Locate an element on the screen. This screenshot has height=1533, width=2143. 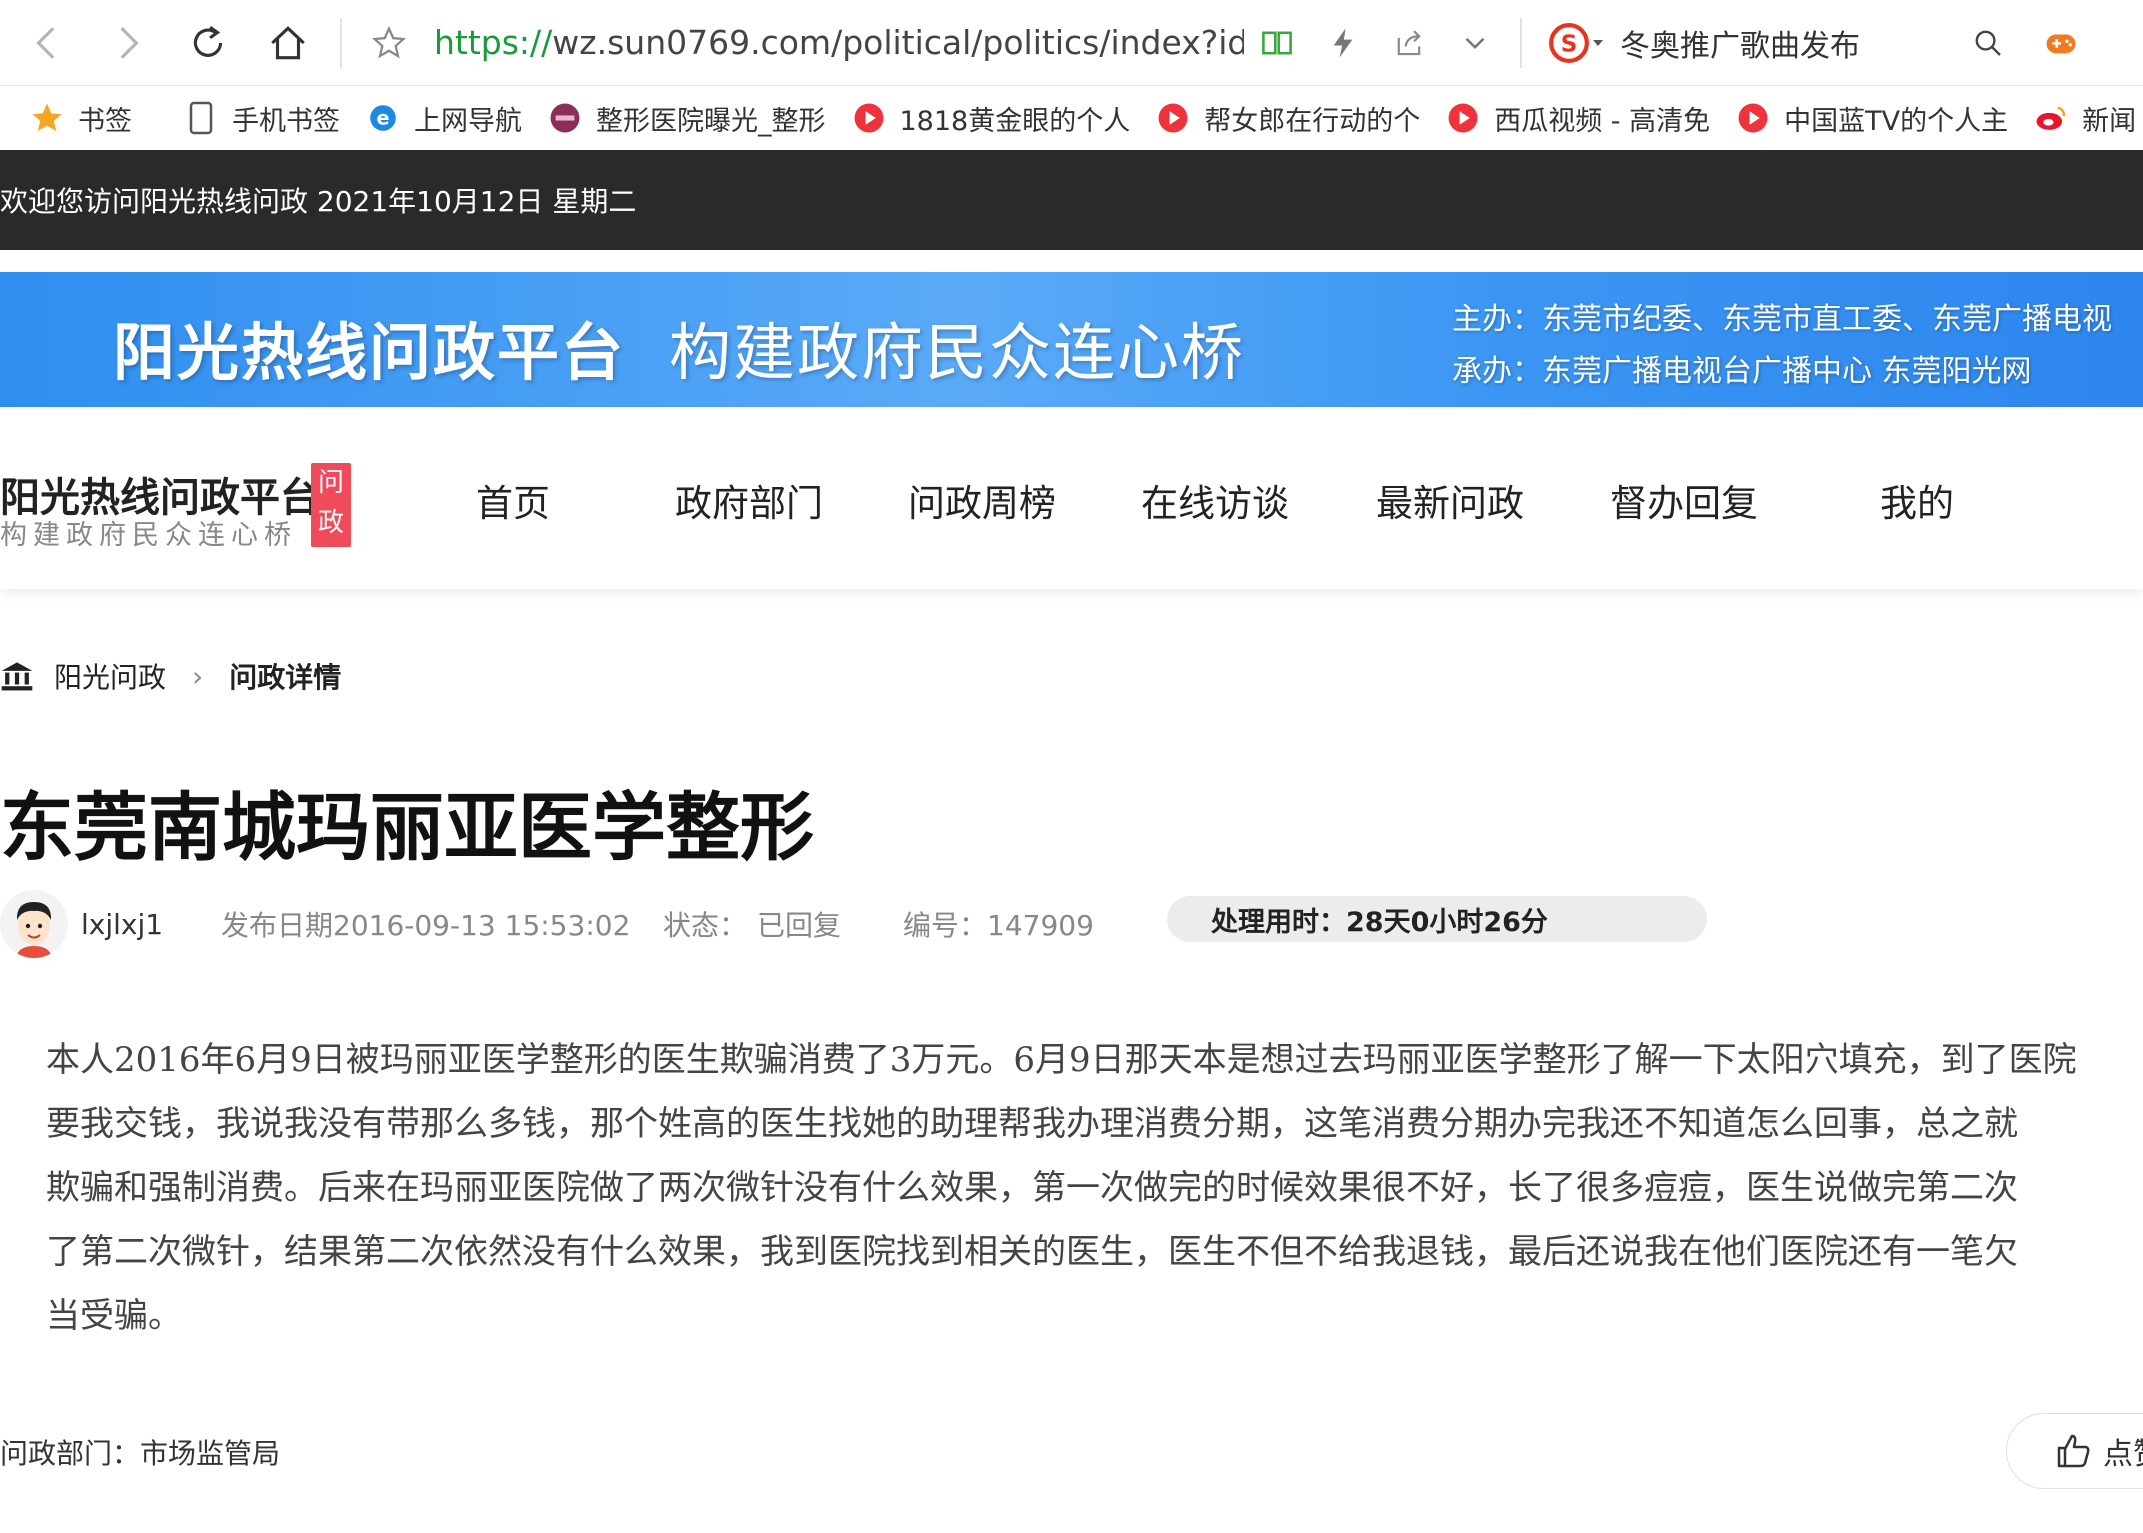
nav-home: 首页 is located at coordinates (513, 500).